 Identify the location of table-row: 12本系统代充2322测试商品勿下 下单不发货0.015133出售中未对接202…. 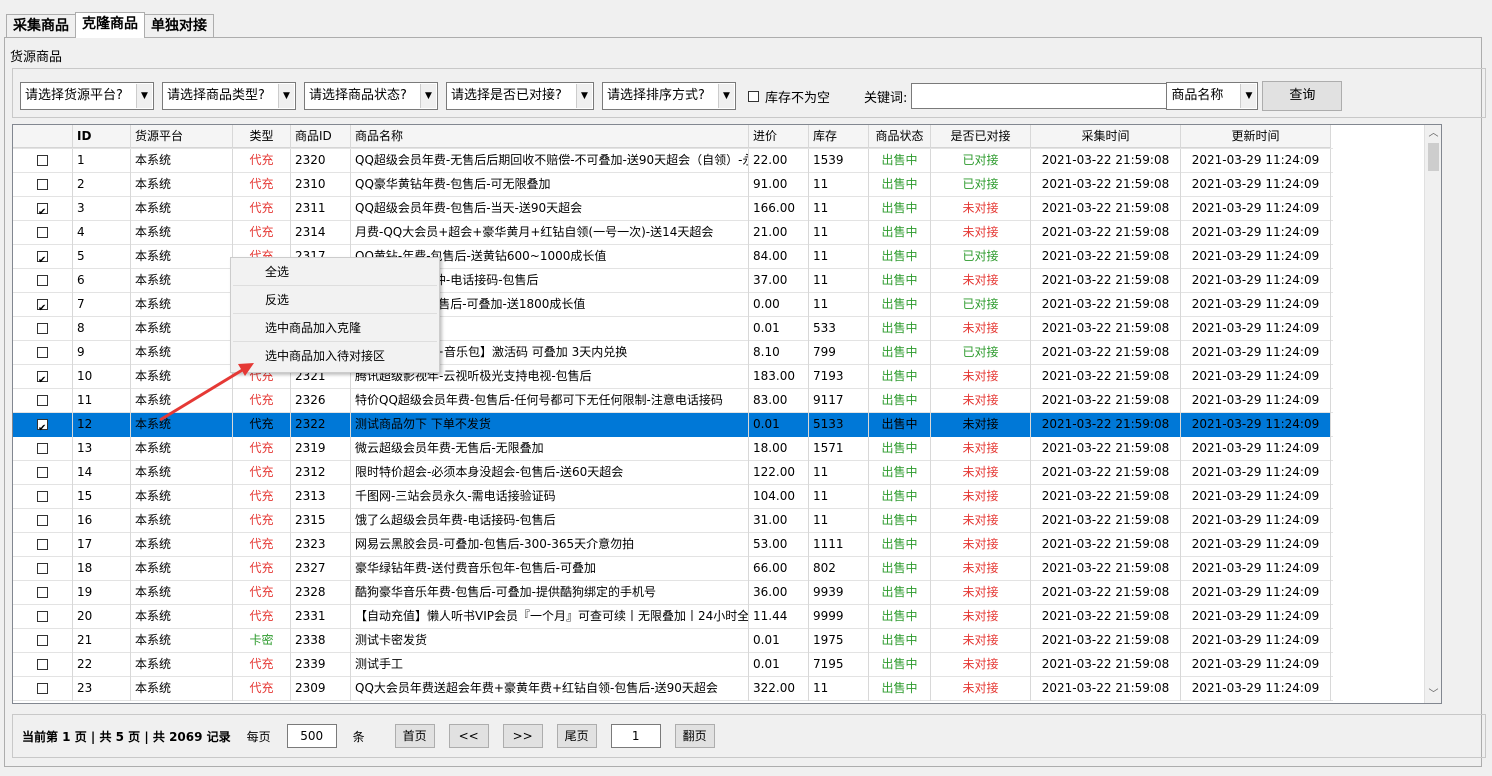
(673, 425).